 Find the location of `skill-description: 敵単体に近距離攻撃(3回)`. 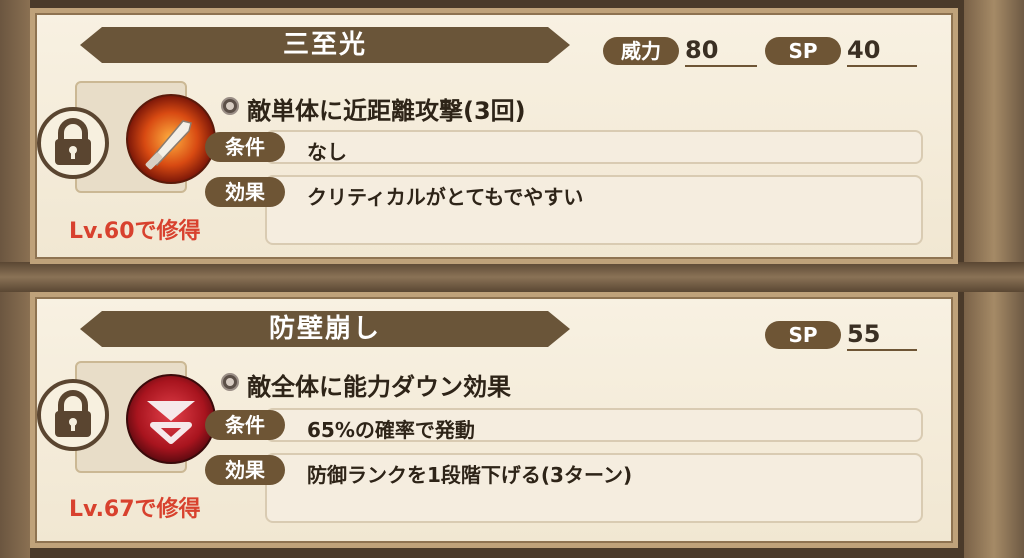

skill-description: 敵単体に近距離攻撃(3回) is located at coordinates (386, 111).